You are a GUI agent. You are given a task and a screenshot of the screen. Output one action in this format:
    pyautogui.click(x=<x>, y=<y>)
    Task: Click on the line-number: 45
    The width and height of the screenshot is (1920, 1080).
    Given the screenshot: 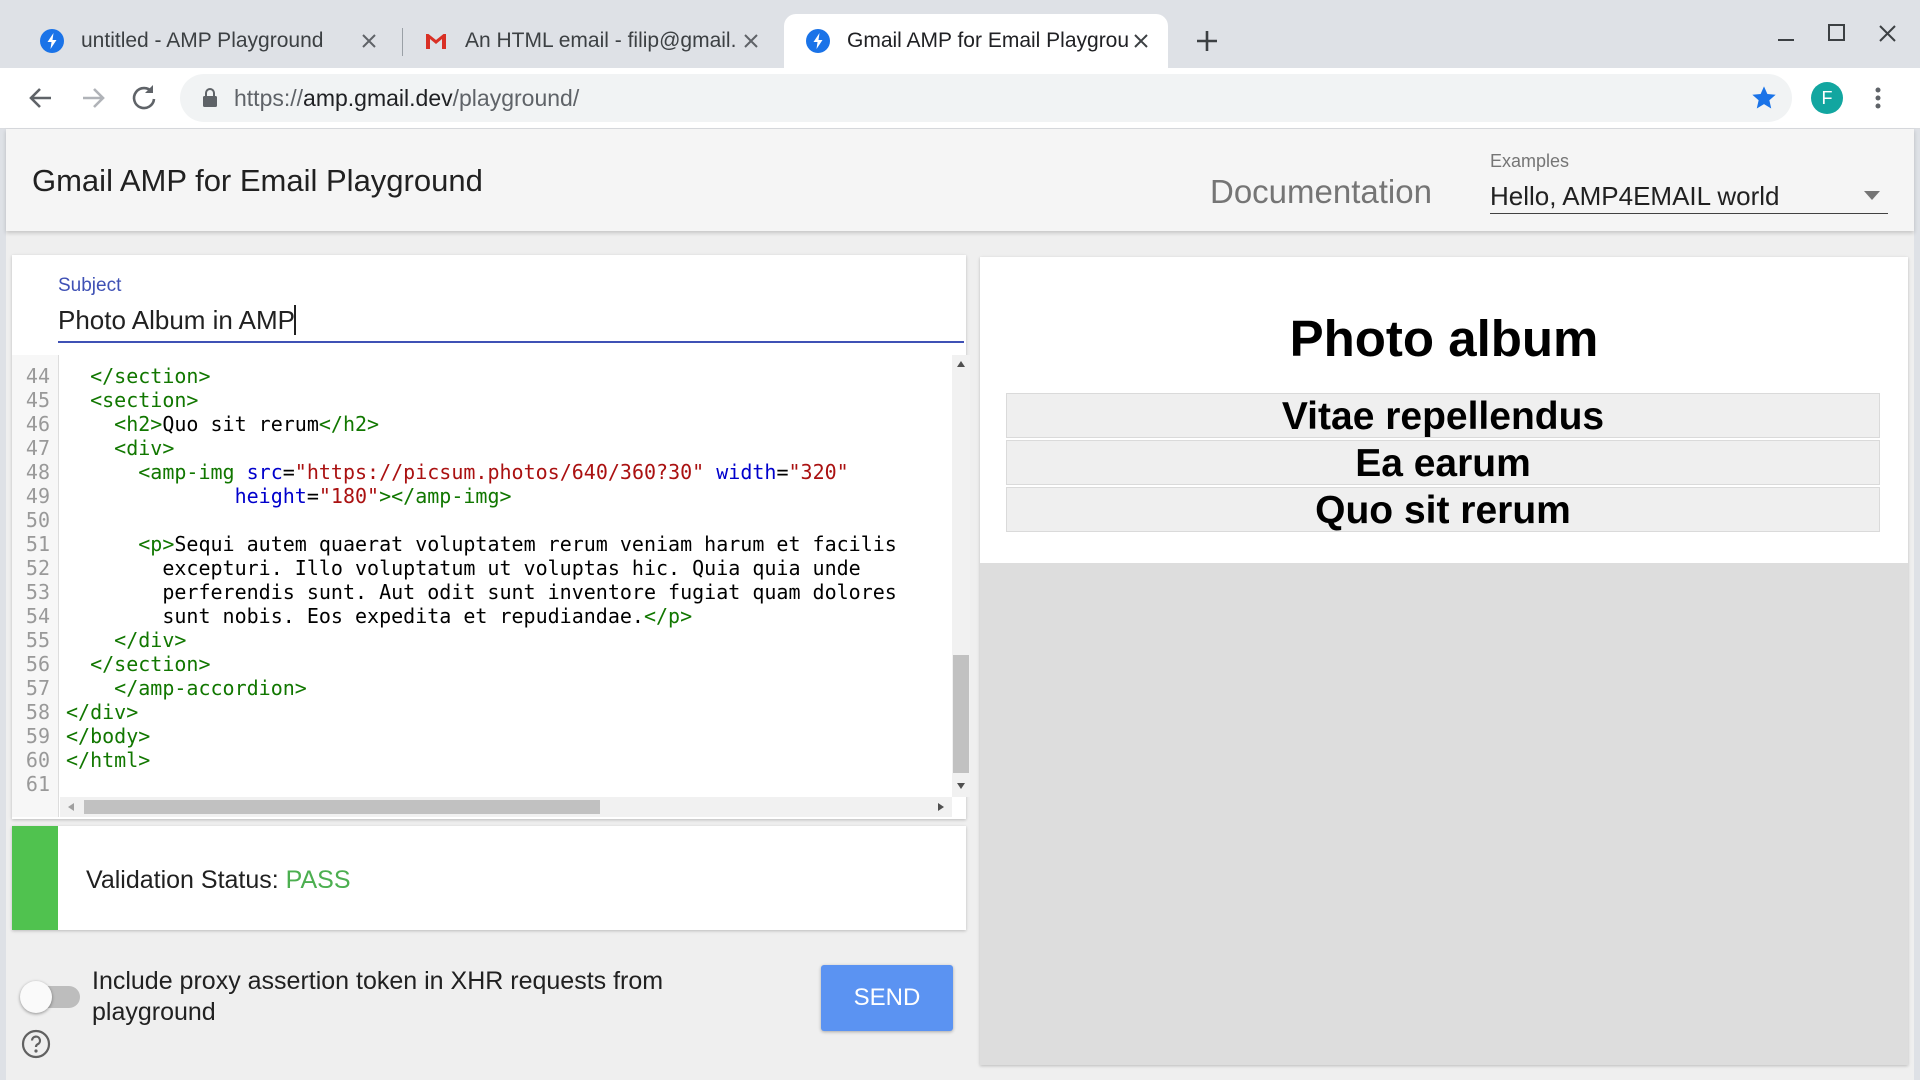 What is the action you would take?
    pyautogui.click(x=37, y=400)
    